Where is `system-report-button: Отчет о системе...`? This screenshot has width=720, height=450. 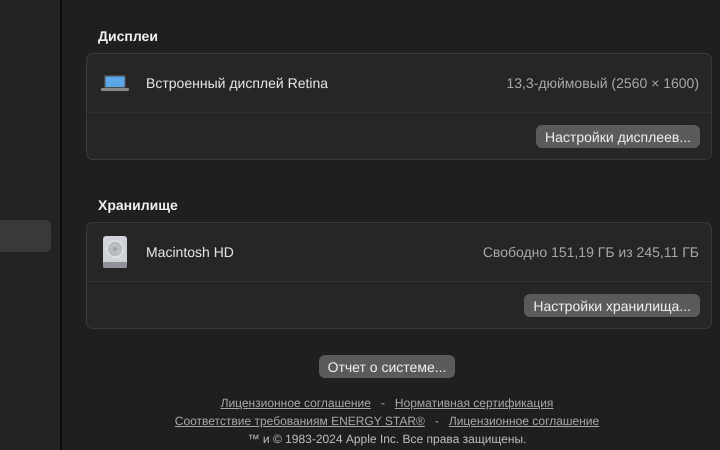 system-report-button: Отчет о системе... is located at coordinates (387, 366).